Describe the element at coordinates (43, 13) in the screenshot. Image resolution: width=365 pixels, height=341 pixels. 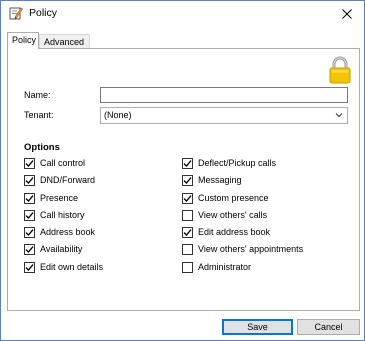
I see `window-title: Policy` at that location.